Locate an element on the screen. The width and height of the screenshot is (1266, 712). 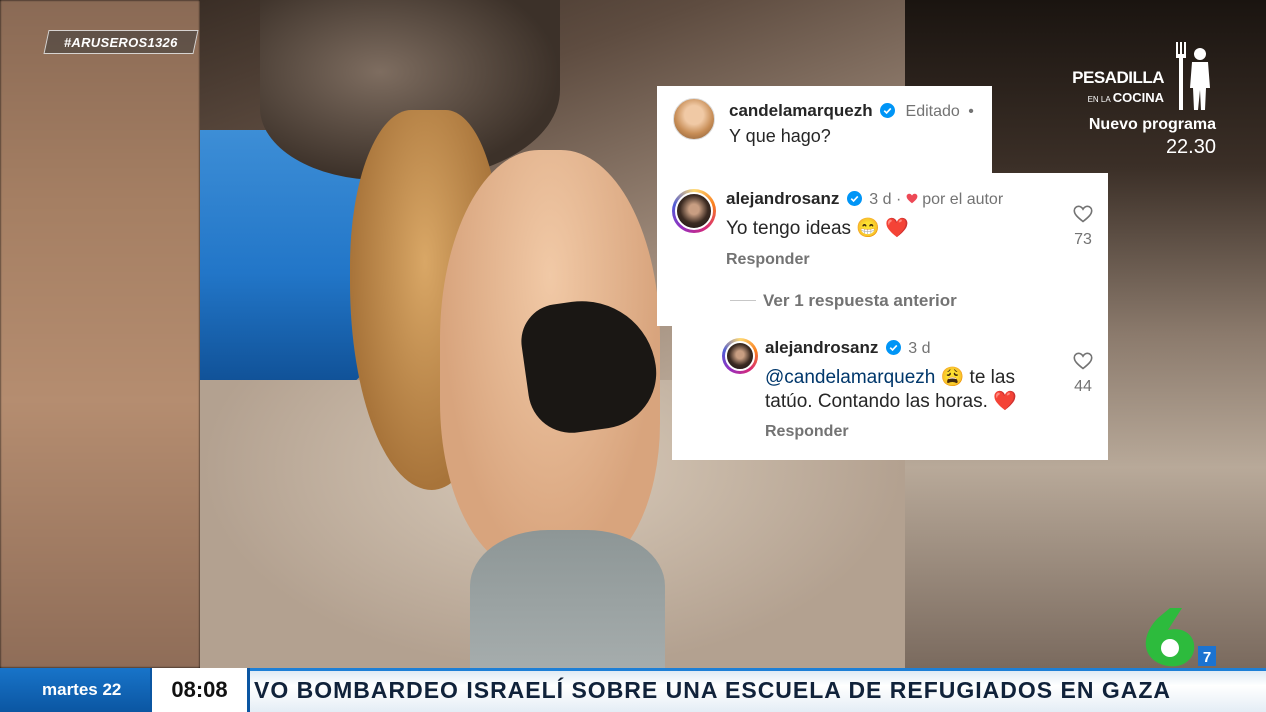
logo-line-2-word: COCINA is located at coordinates (1138, 97).